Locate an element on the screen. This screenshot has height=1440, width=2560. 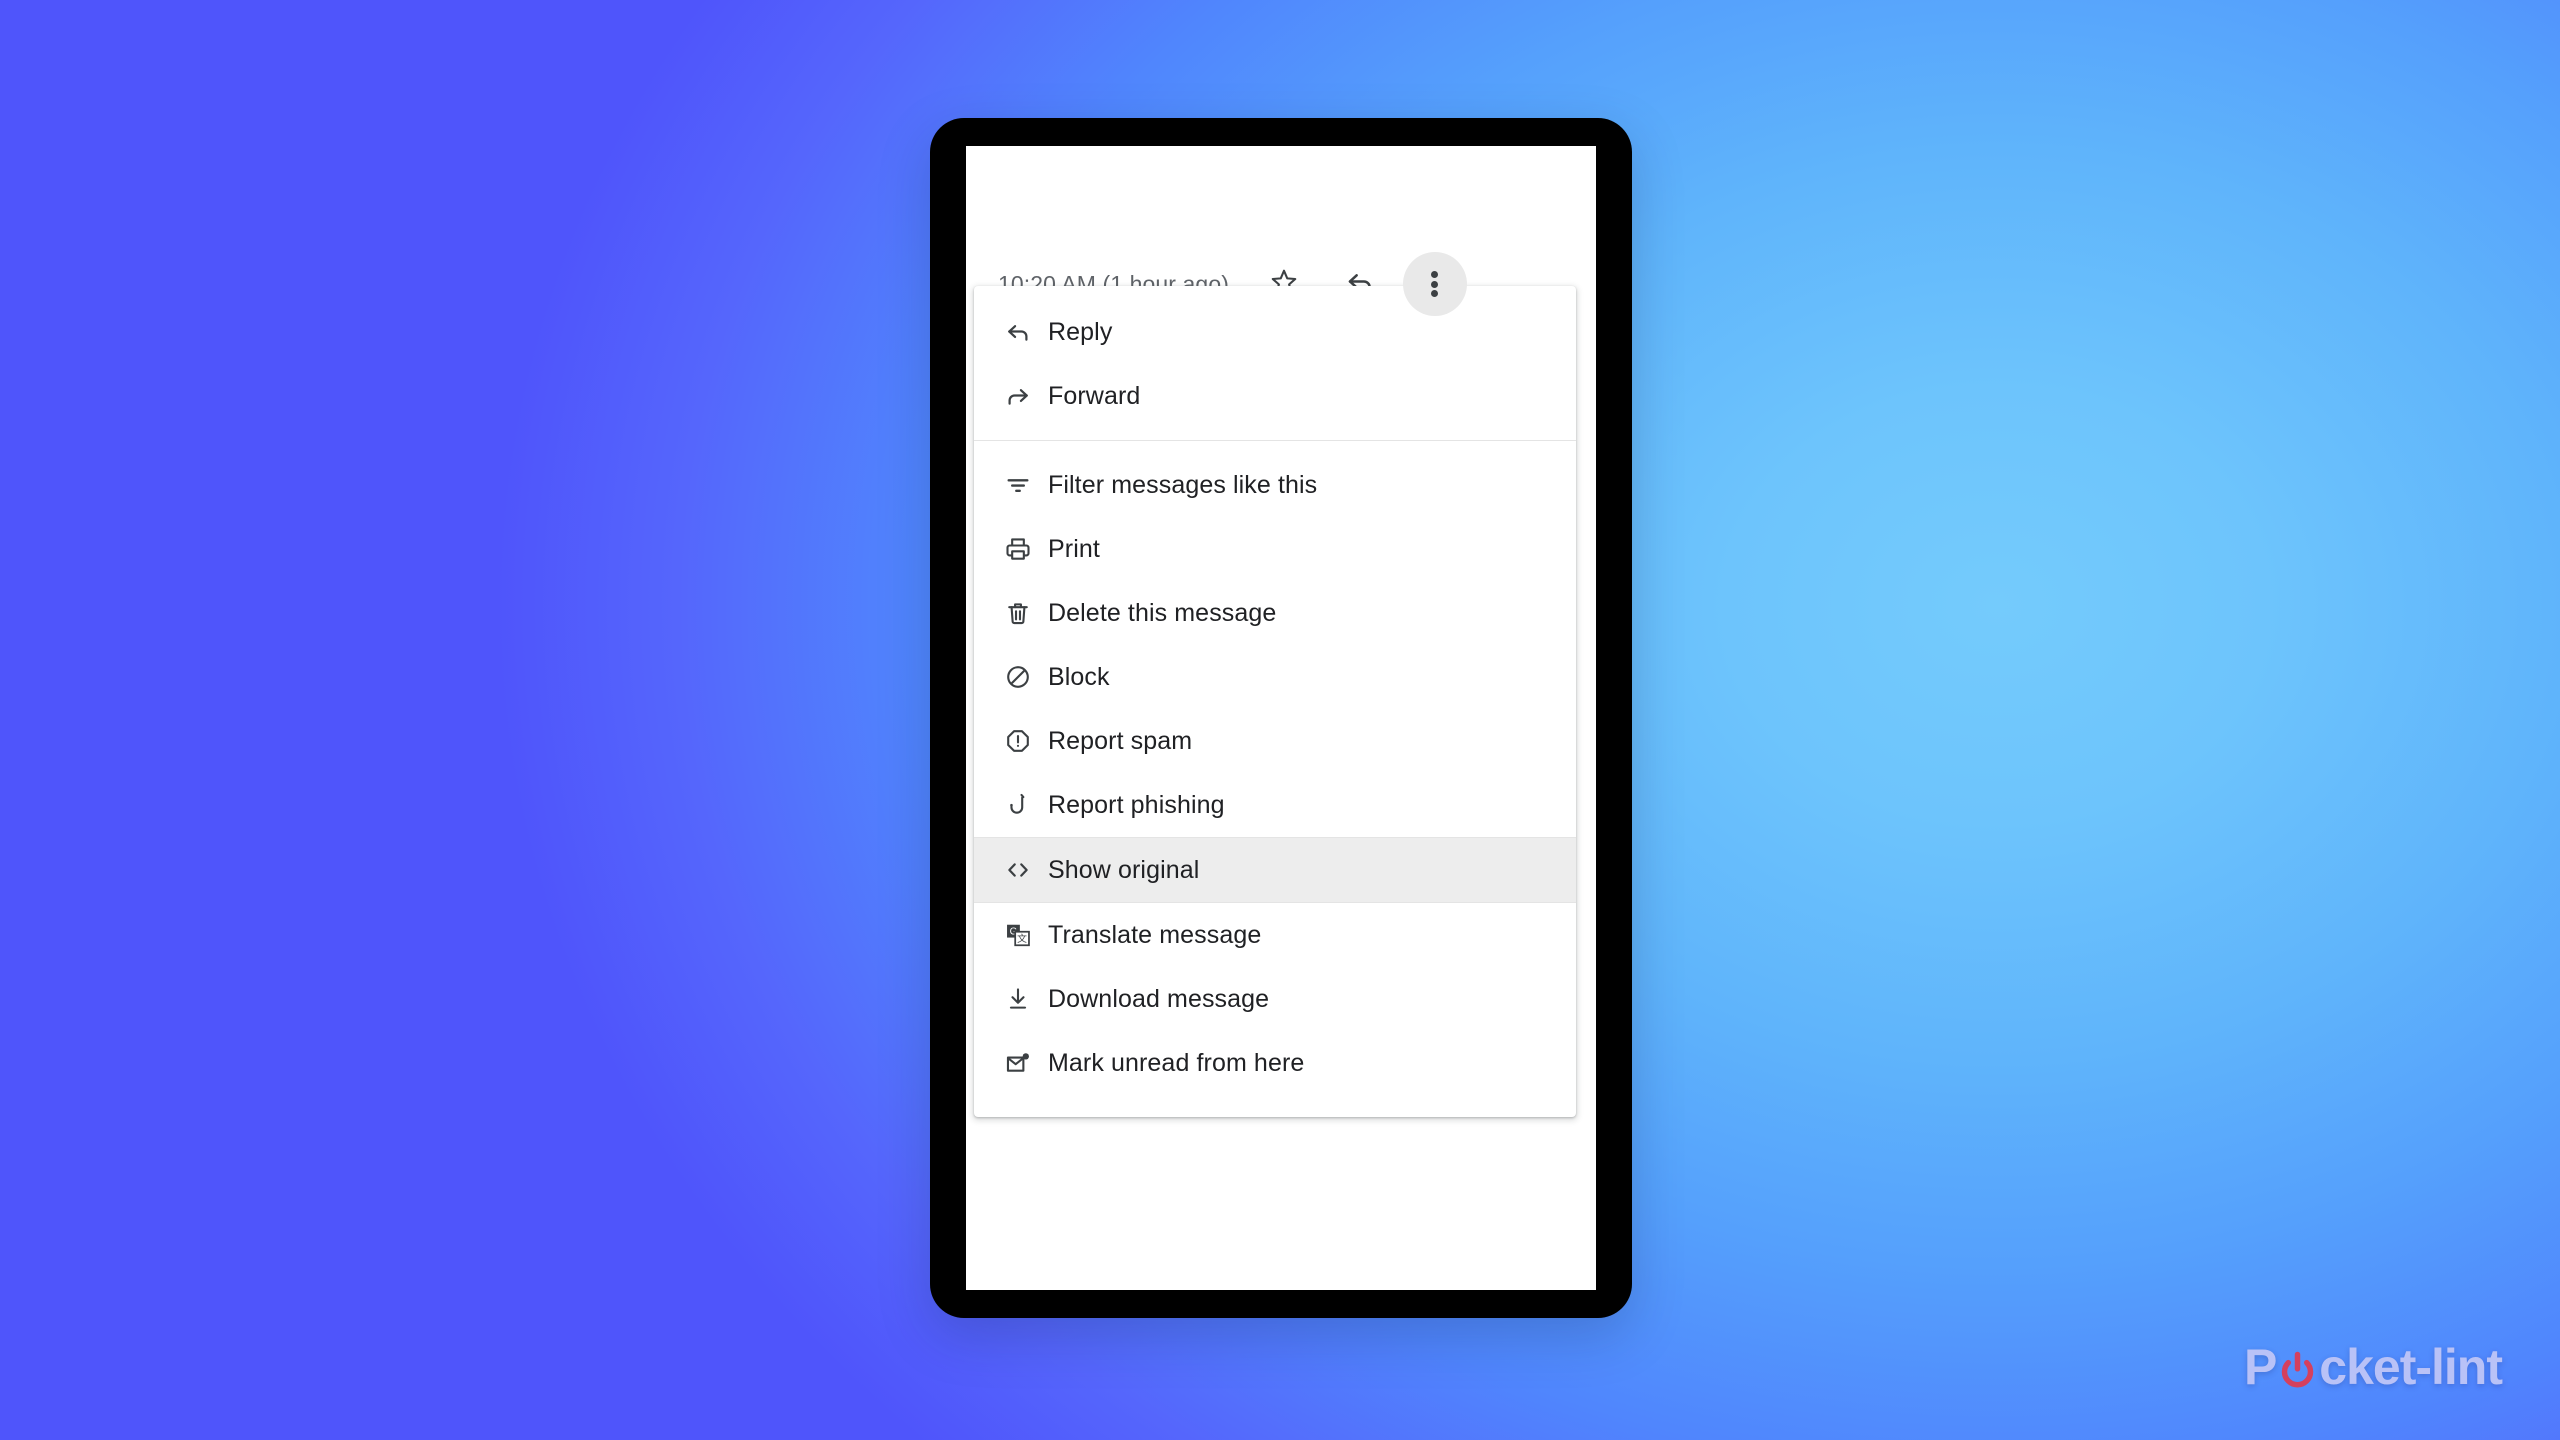
power-symbol-icon is located at coordinates (2297, 1370).